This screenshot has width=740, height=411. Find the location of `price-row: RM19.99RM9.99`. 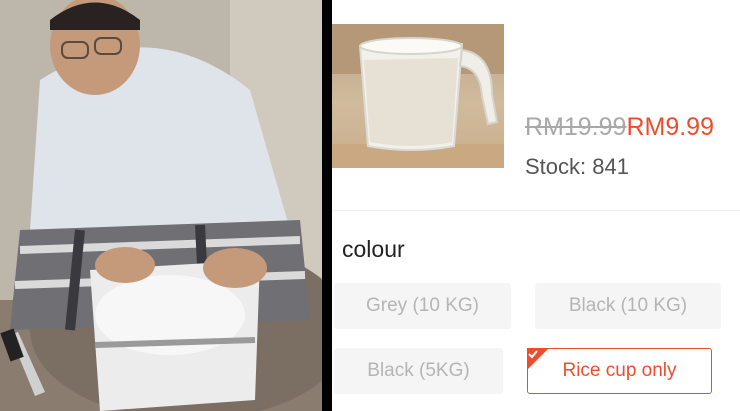

price-row: RM19.99RM9.99 is located at coordinates (619, 127).